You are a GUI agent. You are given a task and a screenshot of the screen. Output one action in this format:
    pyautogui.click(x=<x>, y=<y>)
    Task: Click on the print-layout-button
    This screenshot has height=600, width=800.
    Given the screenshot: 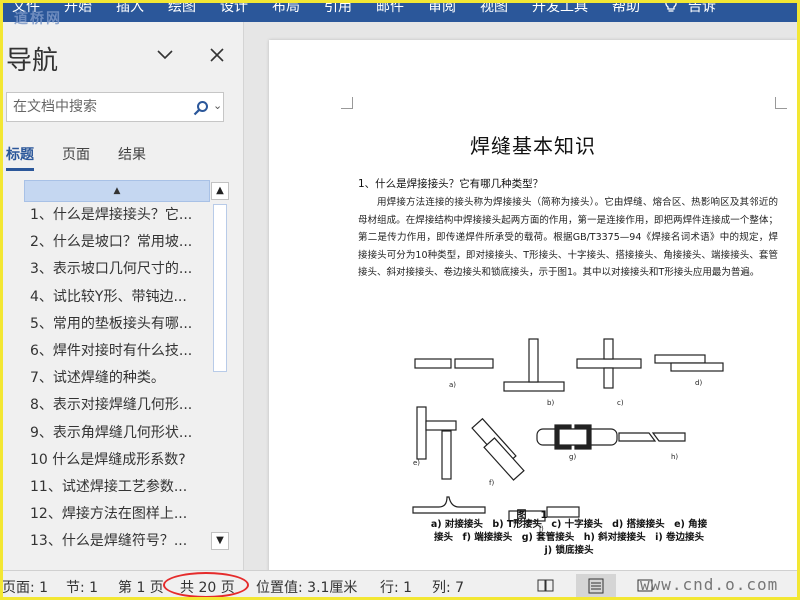 What is the action you would take?
    pyautogui.click(x=596, y=586)
    